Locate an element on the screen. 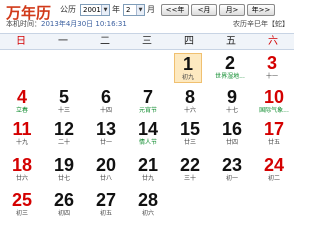 The width and height of the screenshot is (320, 240). day-number: 8 is located at coordinates (189, 97).